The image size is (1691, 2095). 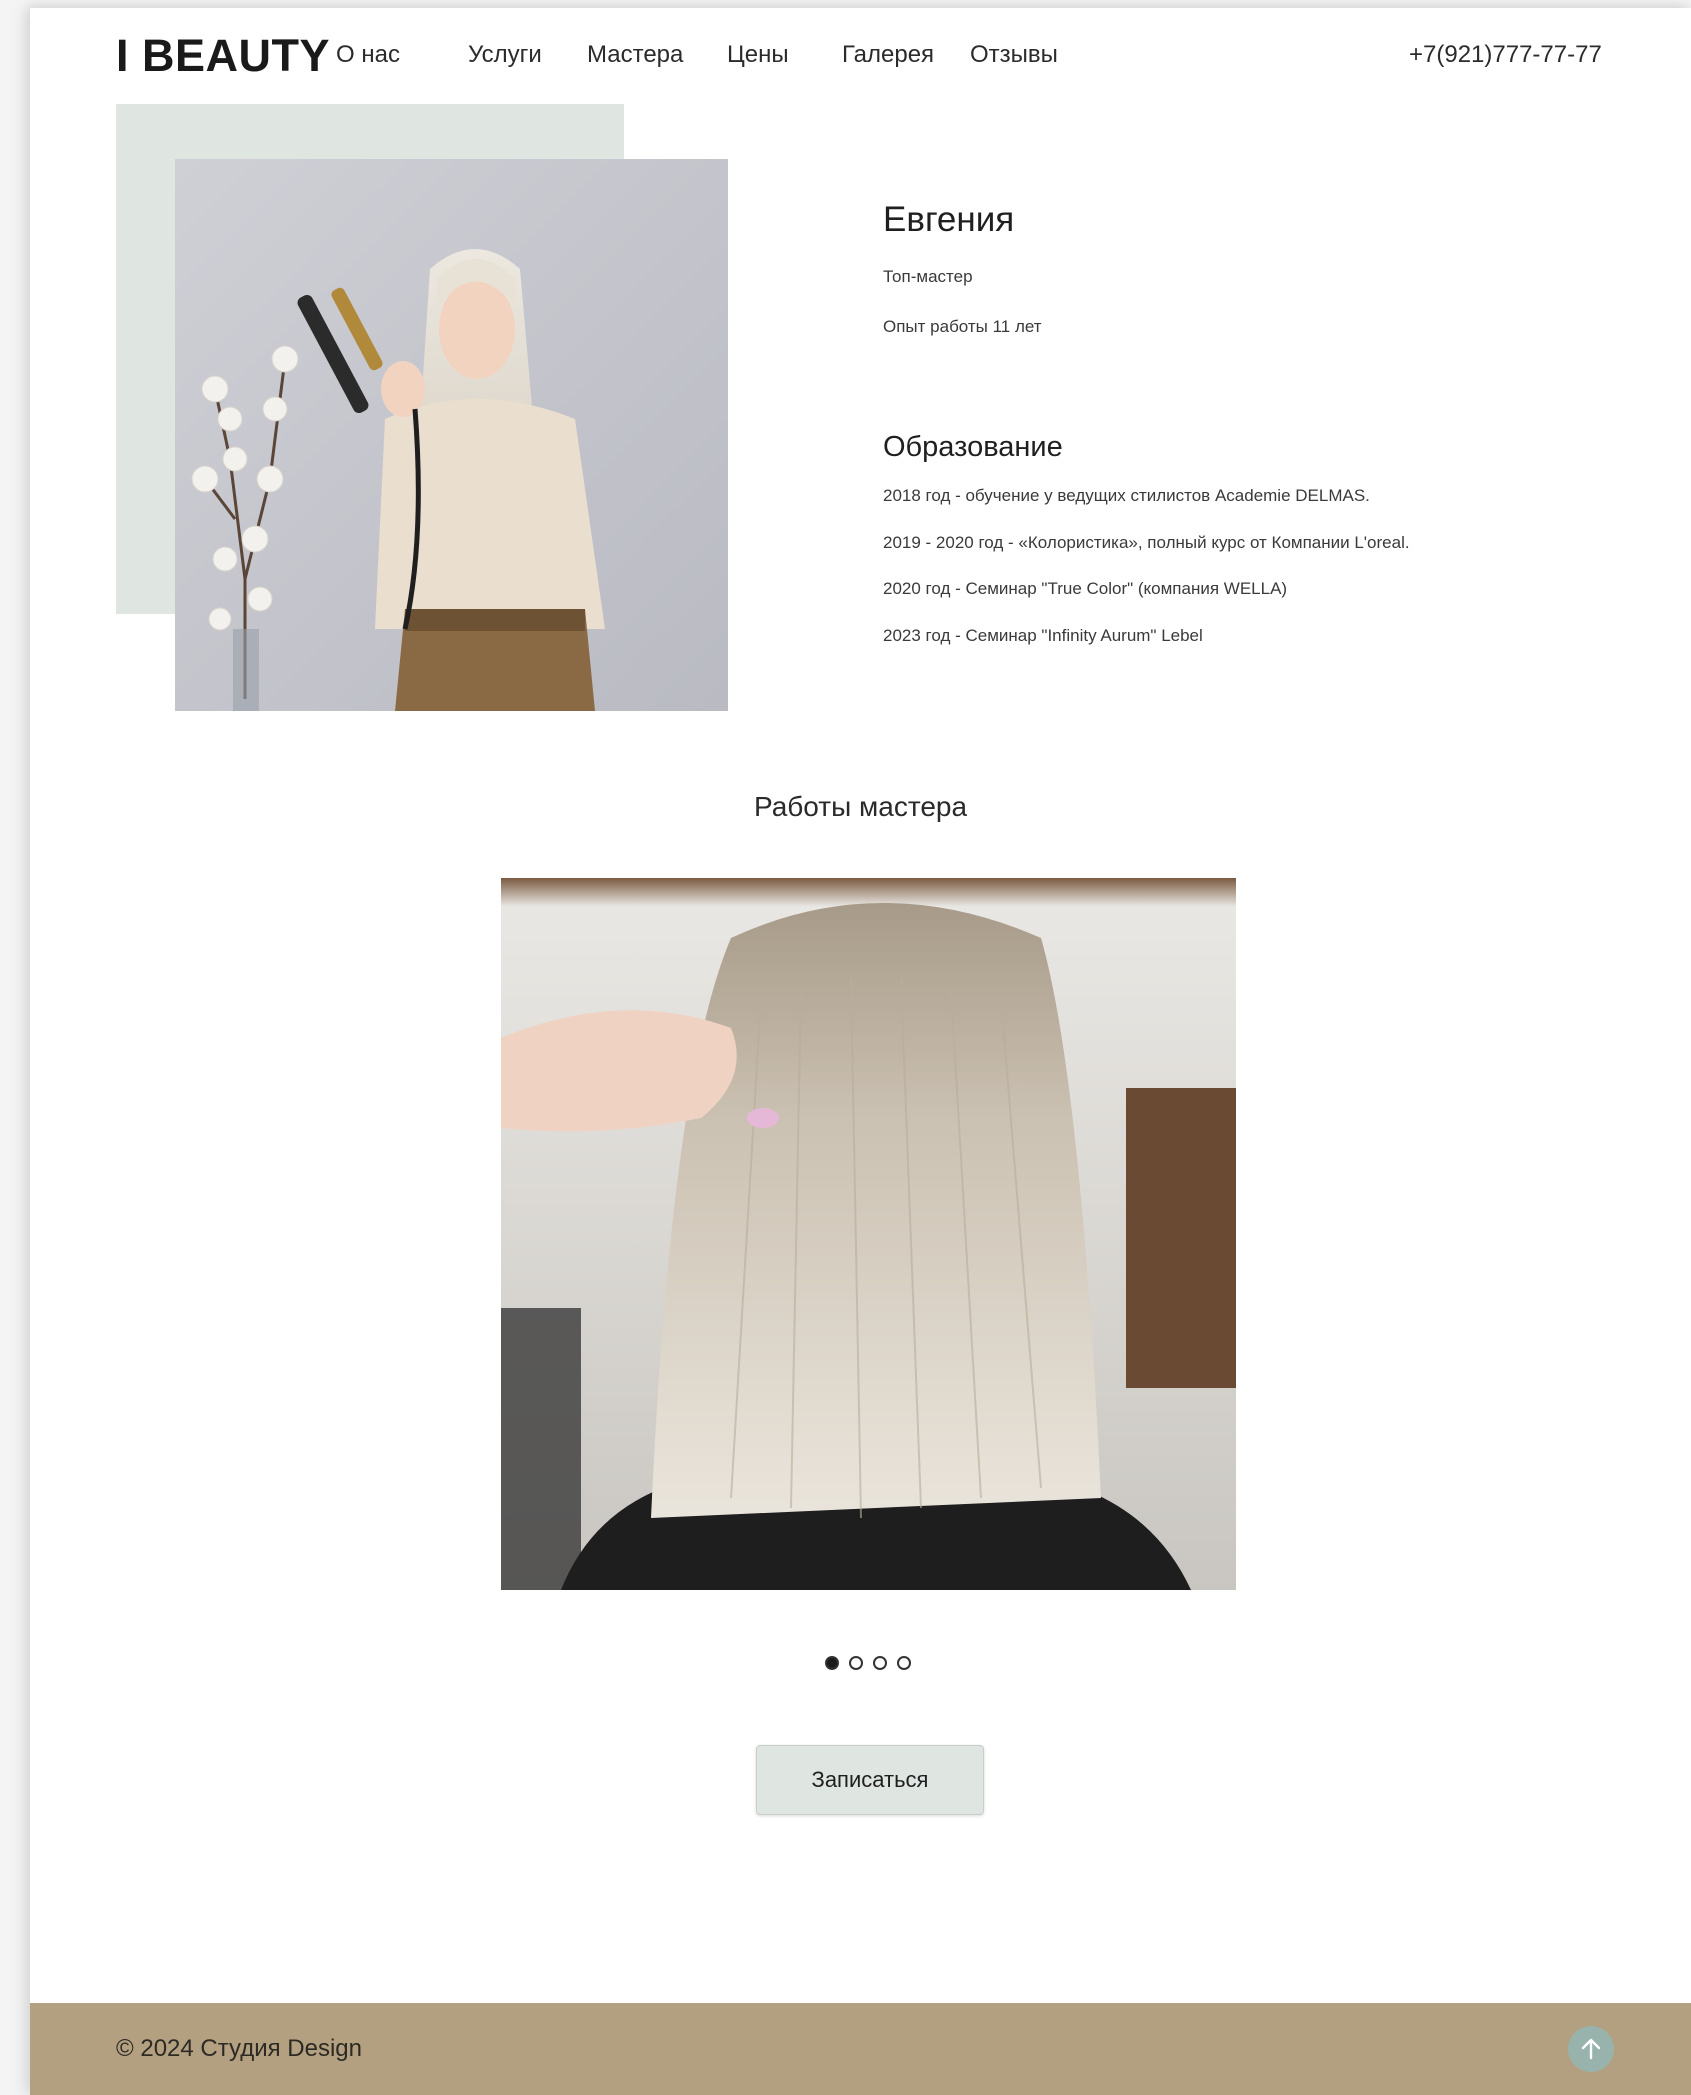 I want to click on nav-item-gallery: Галерея, so click(x=888, y=55).